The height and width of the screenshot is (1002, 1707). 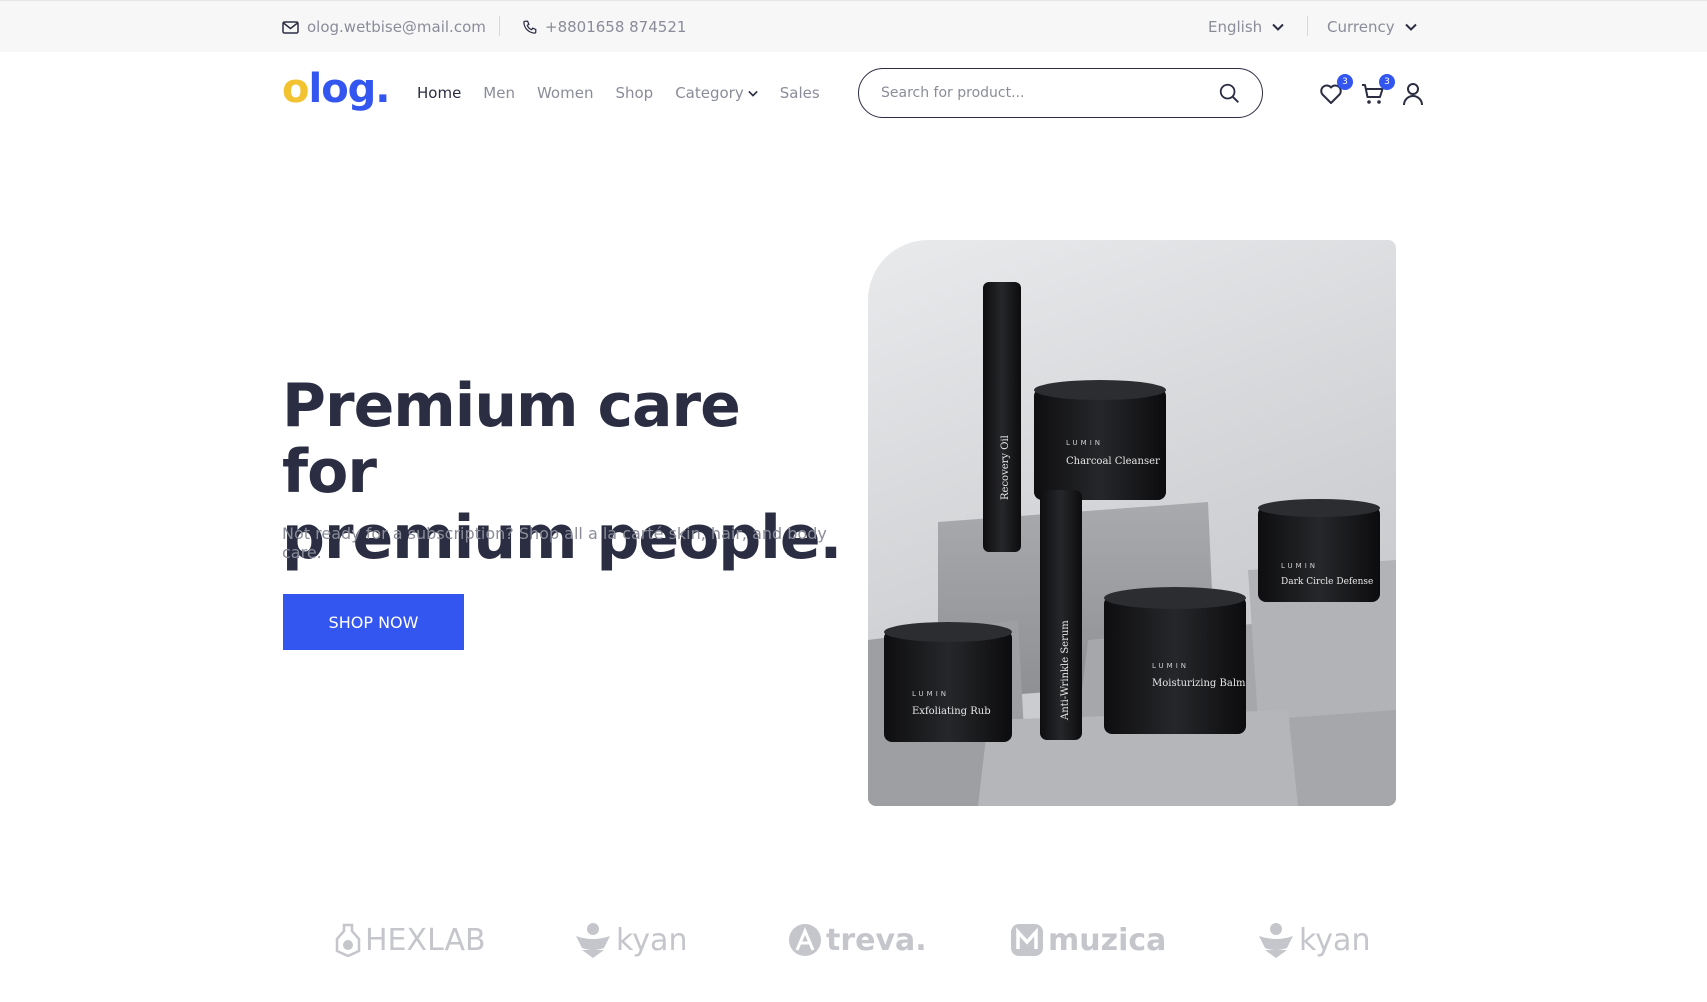 What do you see at coordinates (349, 89) in the screenshot?
I see `logo-text: log.` at bounding box center [349, 89].